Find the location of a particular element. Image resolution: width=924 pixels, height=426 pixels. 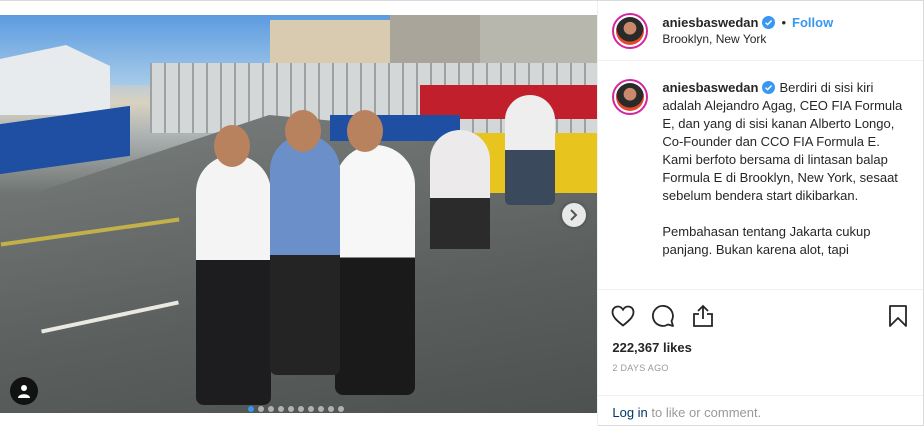

login-prompt: Log in to like or comment. is located at coordinates (761, 410).